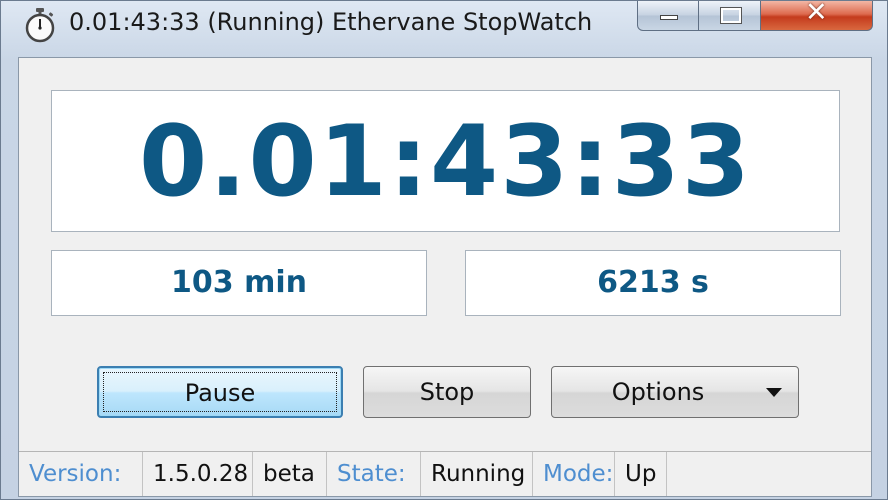 The height and width of the screenshot is (500, 888). I want to click on stopwatch-icon, so click(40, 25).